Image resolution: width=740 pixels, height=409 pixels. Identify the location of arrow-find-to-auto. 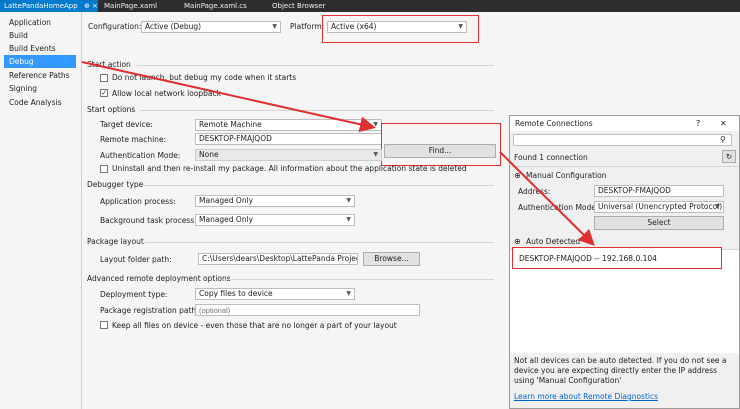
(547, 198).